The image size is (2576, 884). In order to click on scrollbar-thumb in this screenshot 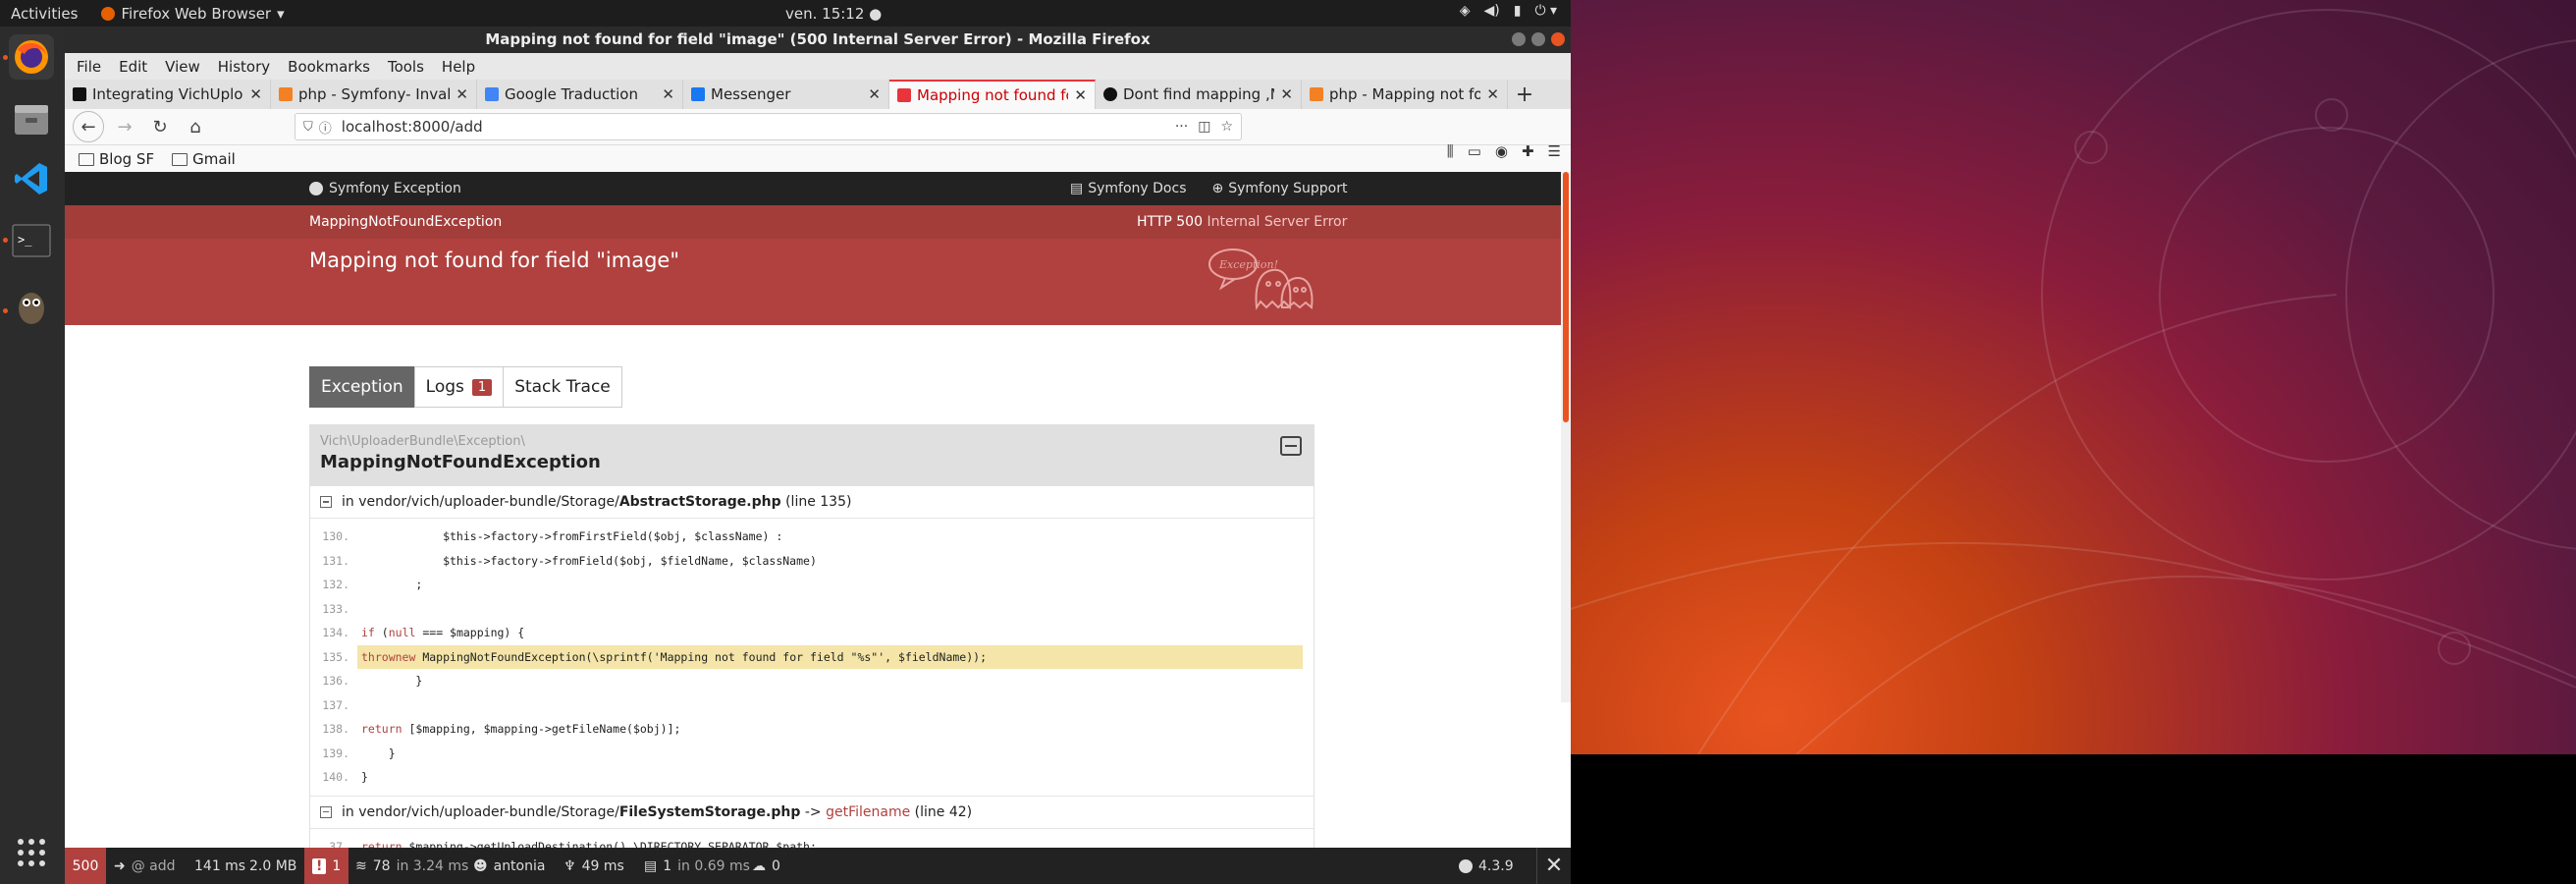, I will do `click(1566, 297)`.